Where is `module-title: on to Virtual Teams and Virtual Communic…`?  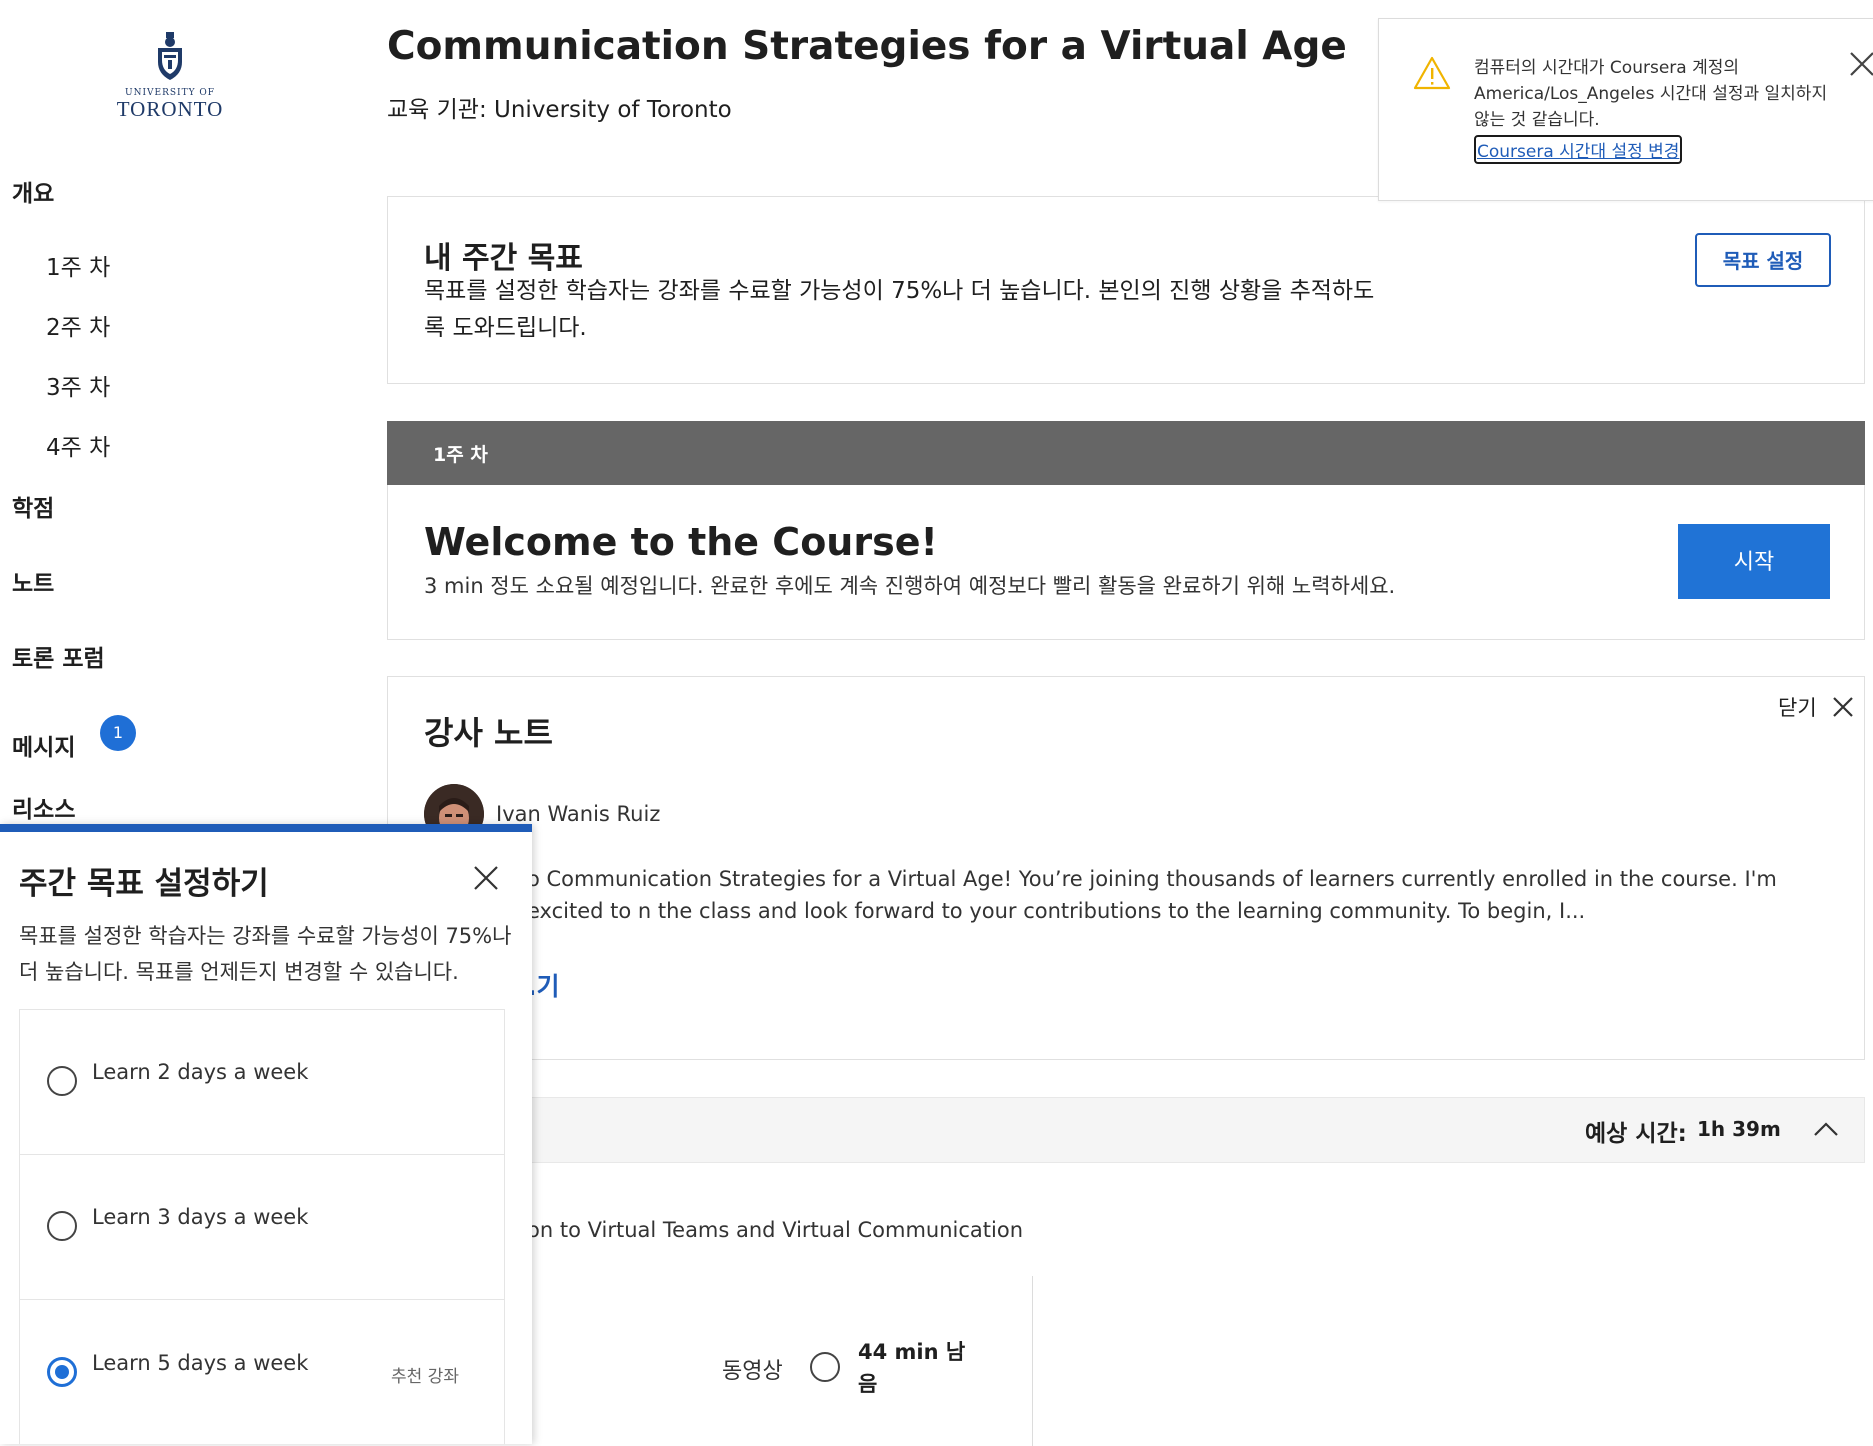
module-title: on to Virtual Teams and Virtual Communic… is located at coordinates (775, 1230).